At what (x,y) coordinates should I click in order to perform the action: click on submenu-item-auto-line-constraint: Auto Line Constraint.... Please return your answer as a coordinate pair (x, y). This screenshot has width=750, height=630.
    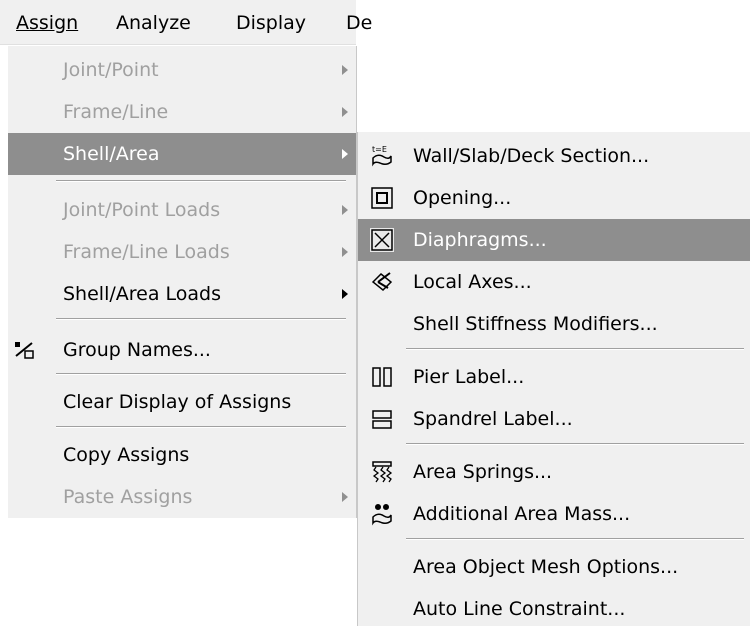
    Looking at the image, I should click on (554, 609).